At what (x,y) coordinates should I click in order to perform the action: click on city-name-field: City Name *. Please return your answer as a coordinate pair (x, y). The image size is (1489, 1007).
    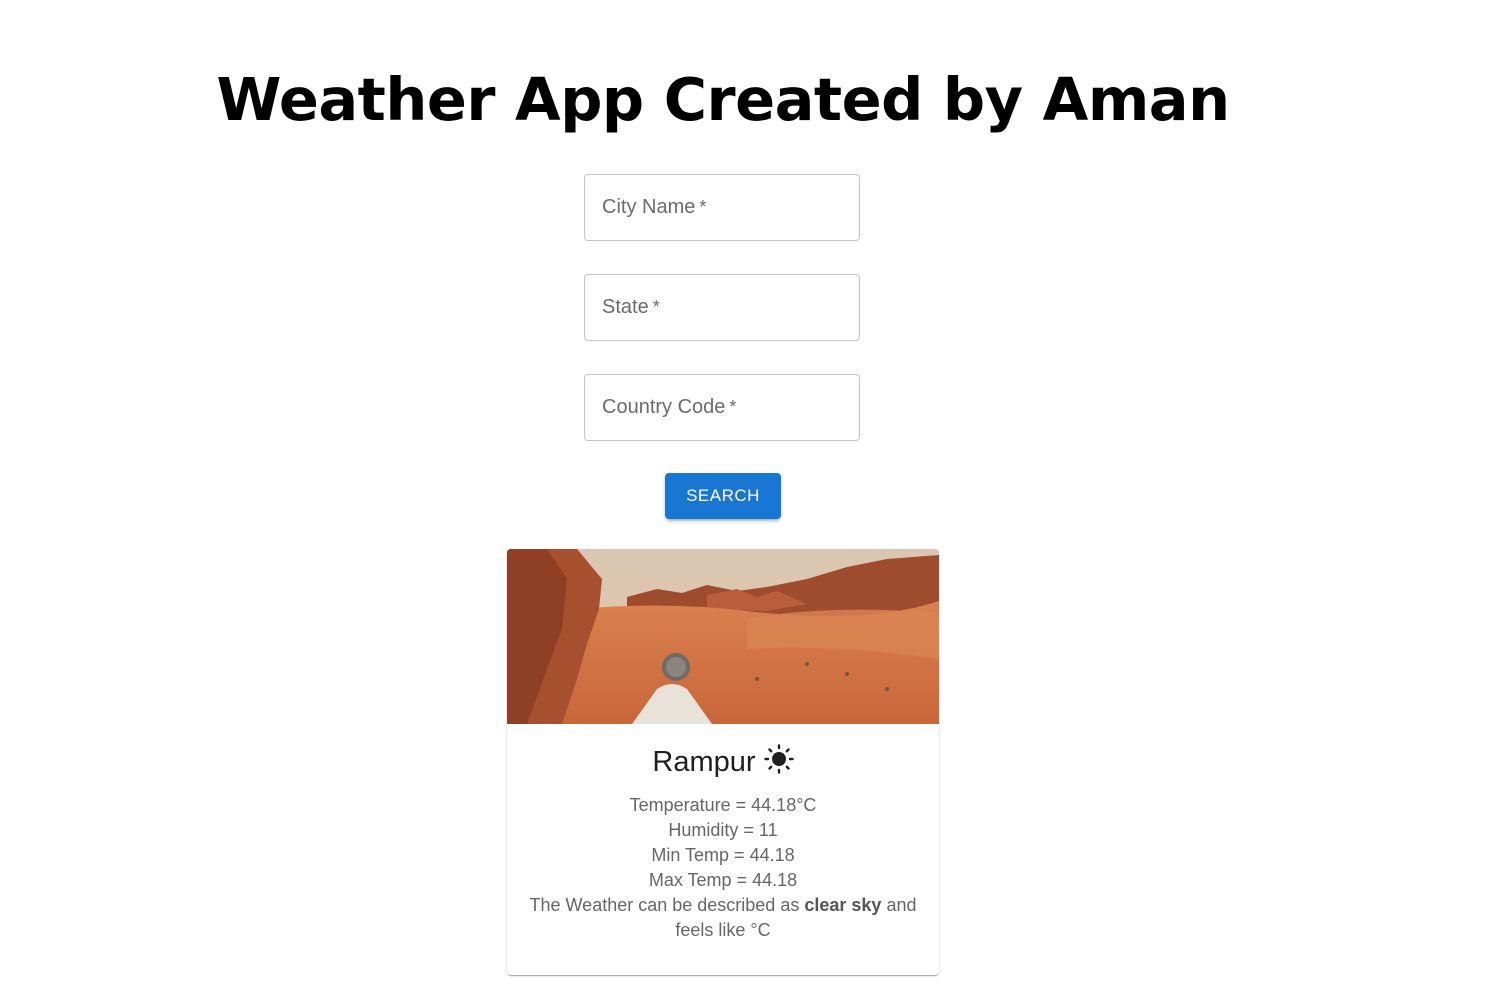
    Looking at the image, I should click on (722, 207).